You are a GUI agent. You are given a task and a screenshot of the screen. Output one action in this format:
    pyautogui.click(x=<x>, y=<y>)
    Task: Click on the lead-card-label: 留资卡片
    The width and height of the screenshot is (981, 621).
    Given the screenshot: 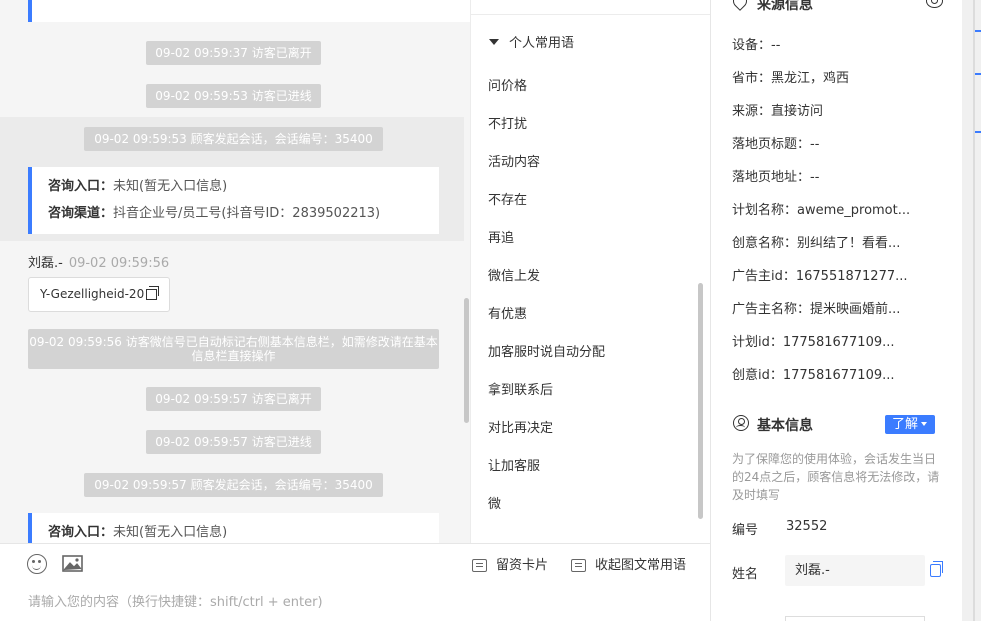 What is the action you would take?
    pyautogui.click(x=522, y=565)
    